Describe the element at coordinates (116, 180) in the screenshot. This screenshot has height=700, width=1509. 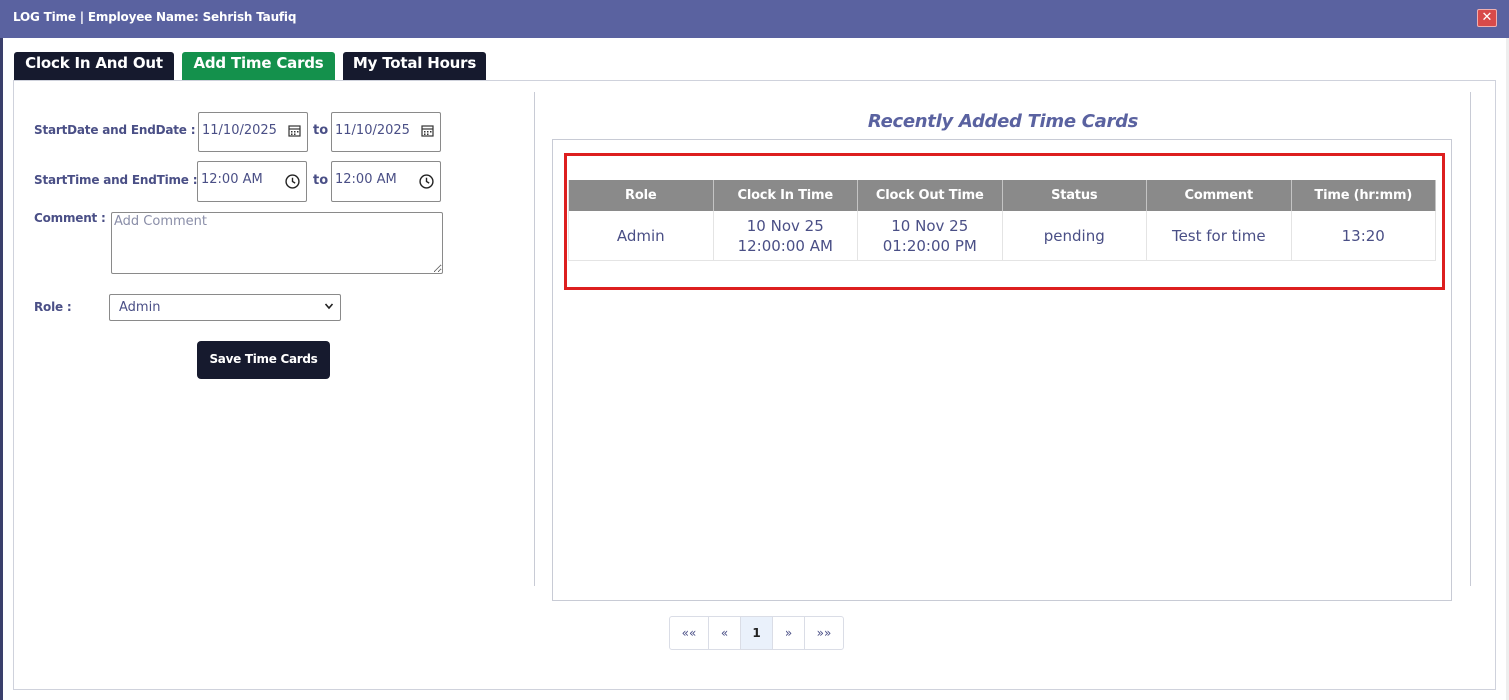
I see `time-range-label: StartTime and EndTime :` at that location.